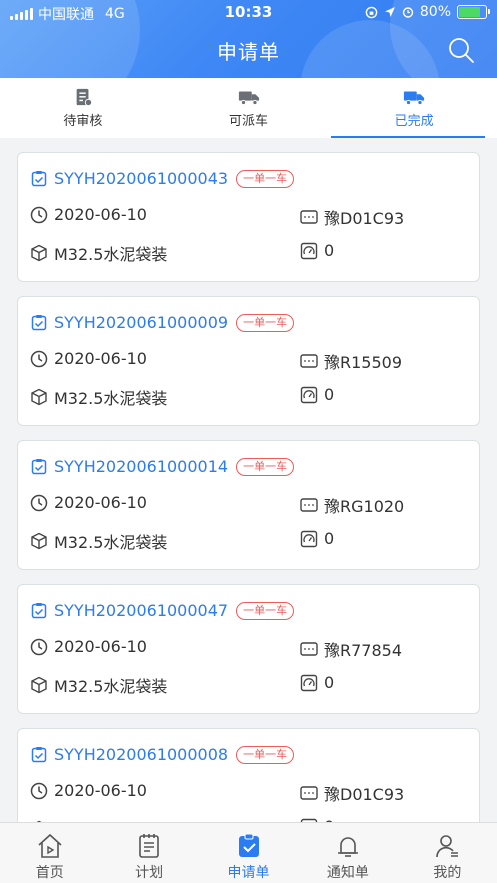 The height and width of the screenshot is (883, 497). I want to click on tab-dispatchable: 可派车, so click(249, 108).